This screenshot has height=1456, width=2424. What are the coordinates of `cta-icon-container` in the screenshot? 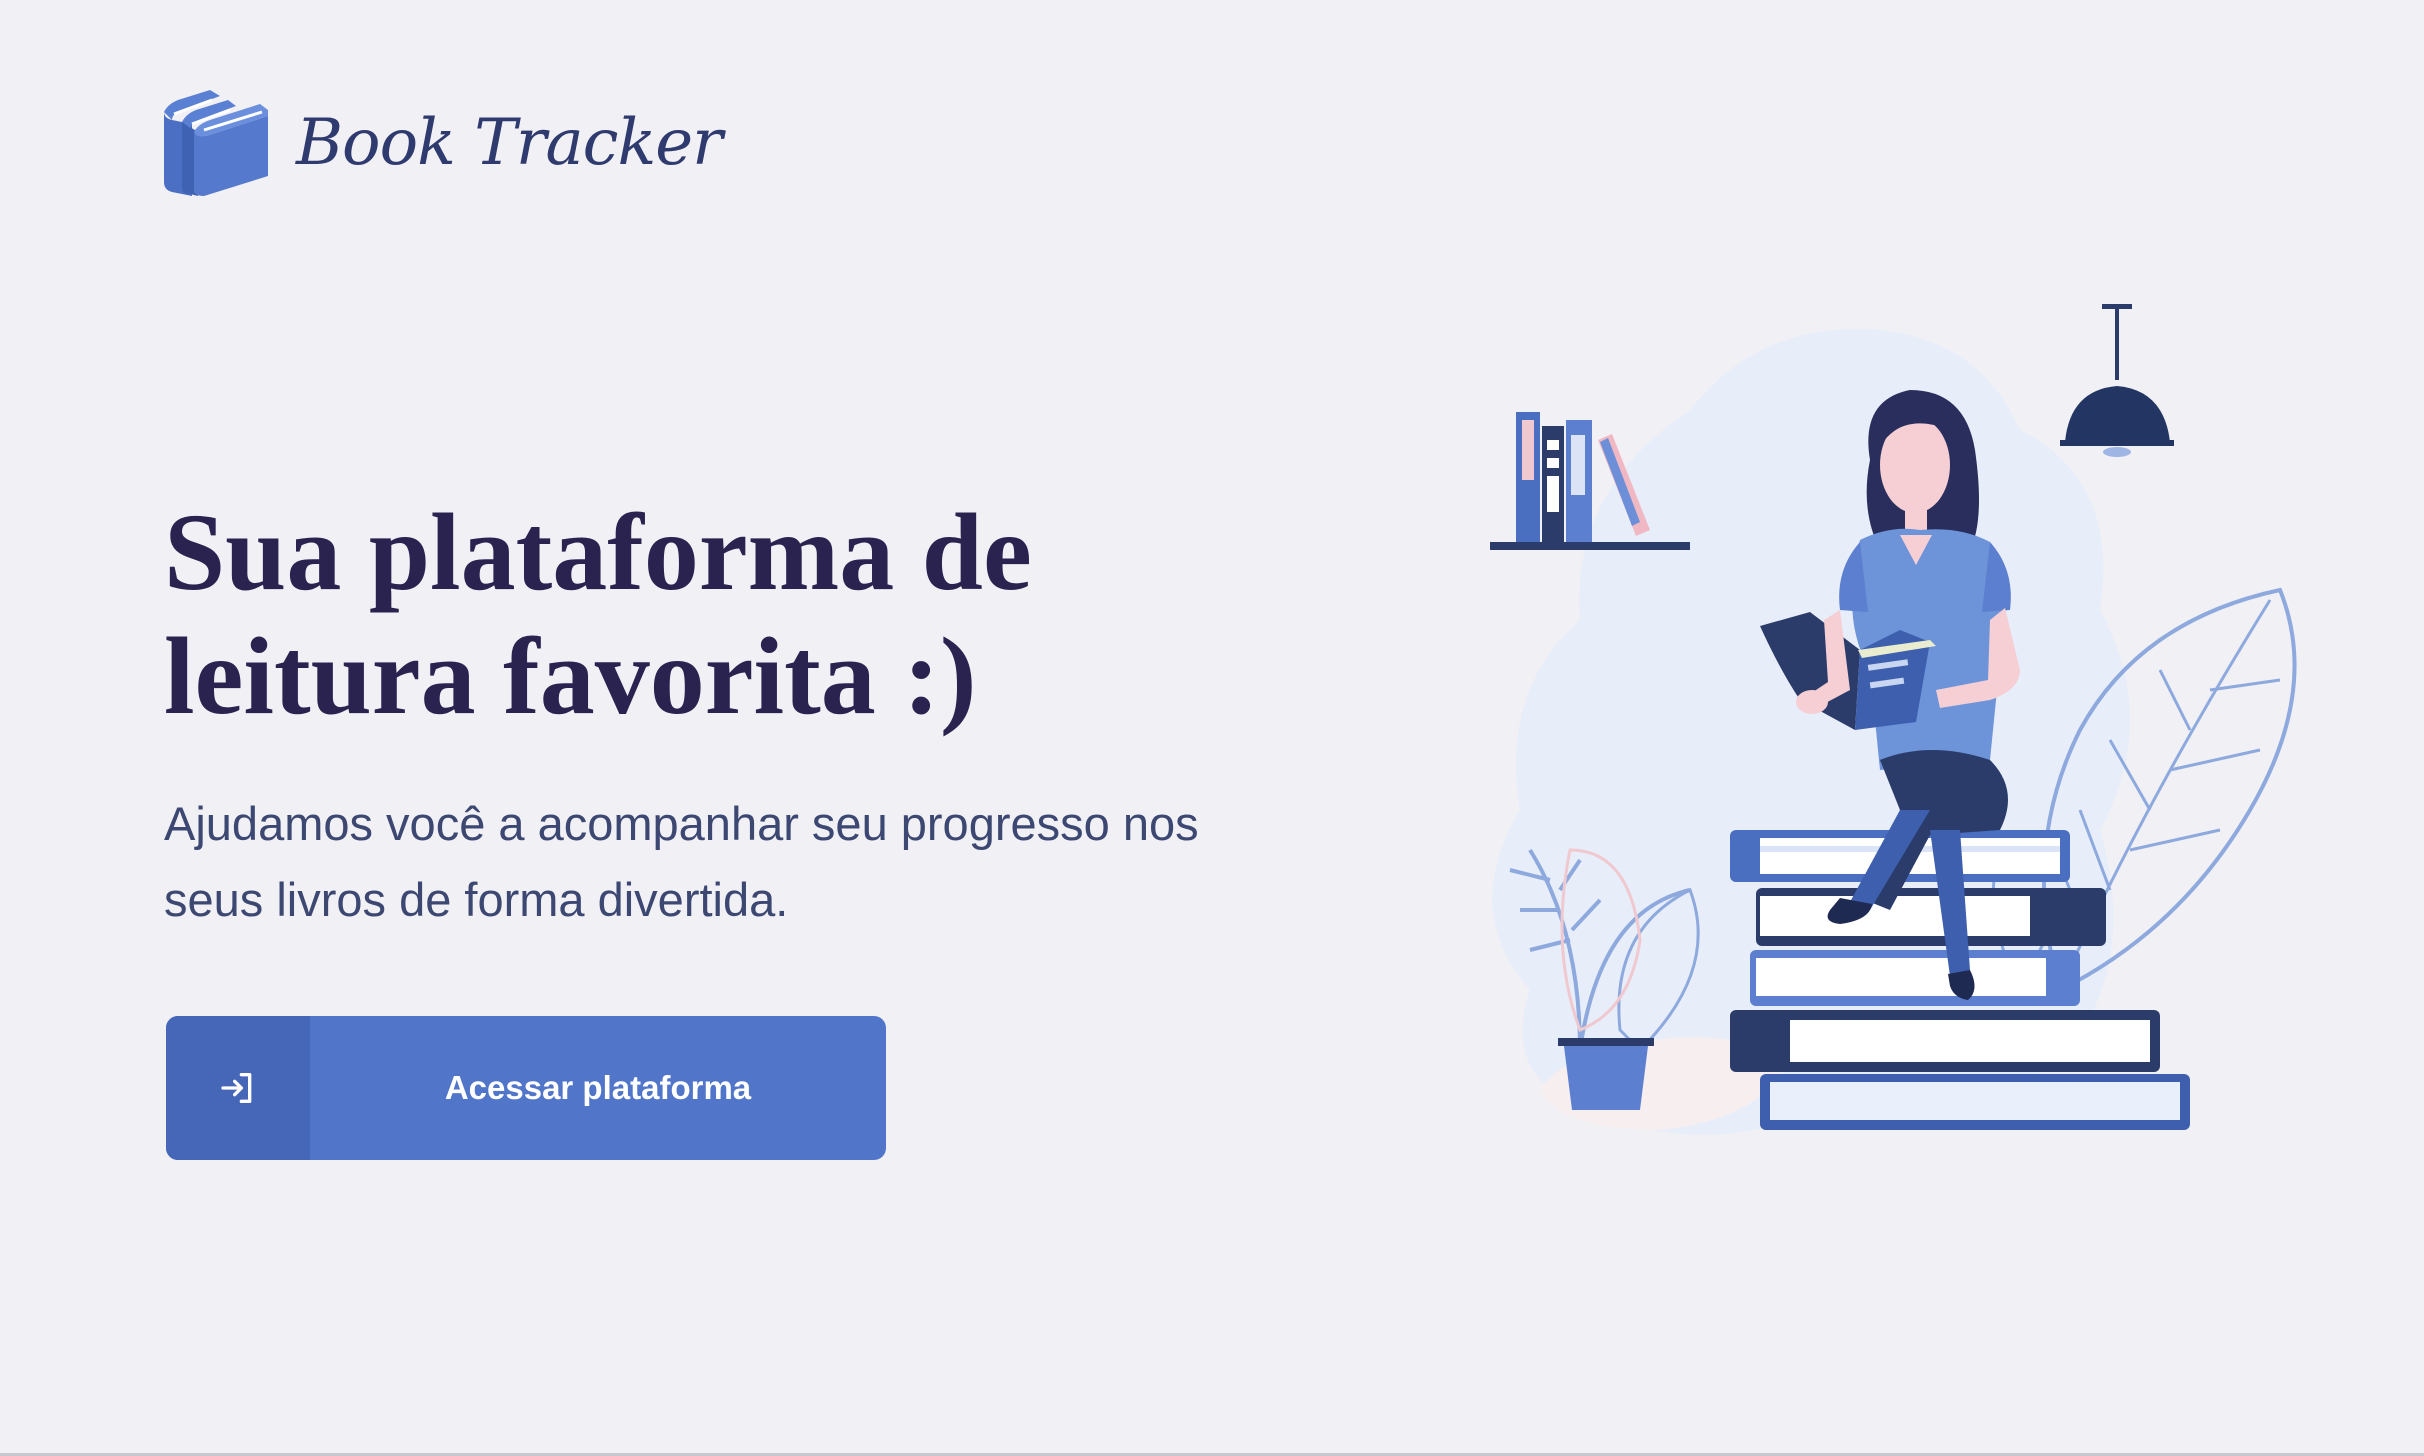 It's located at (238, 1088).